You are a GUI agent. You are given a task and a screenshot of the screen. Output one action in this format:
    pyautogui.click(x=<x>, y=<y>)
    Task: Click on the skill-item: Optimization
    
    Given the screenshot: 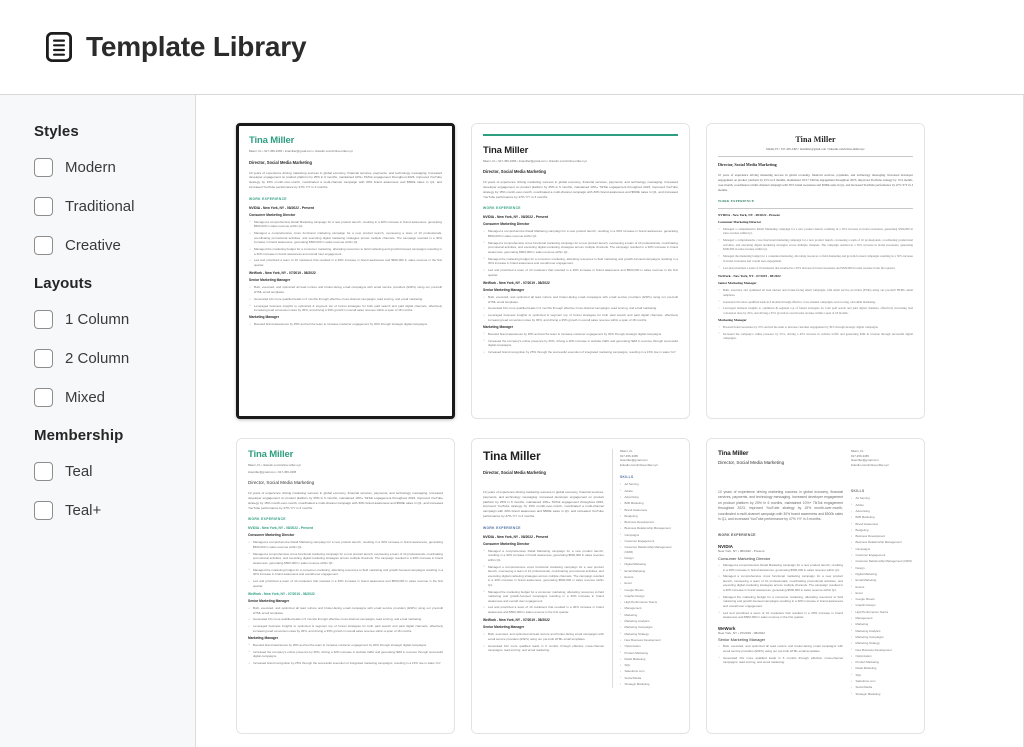 What is the action you would take?
    pyautogui.click(x=882, y=655)
    